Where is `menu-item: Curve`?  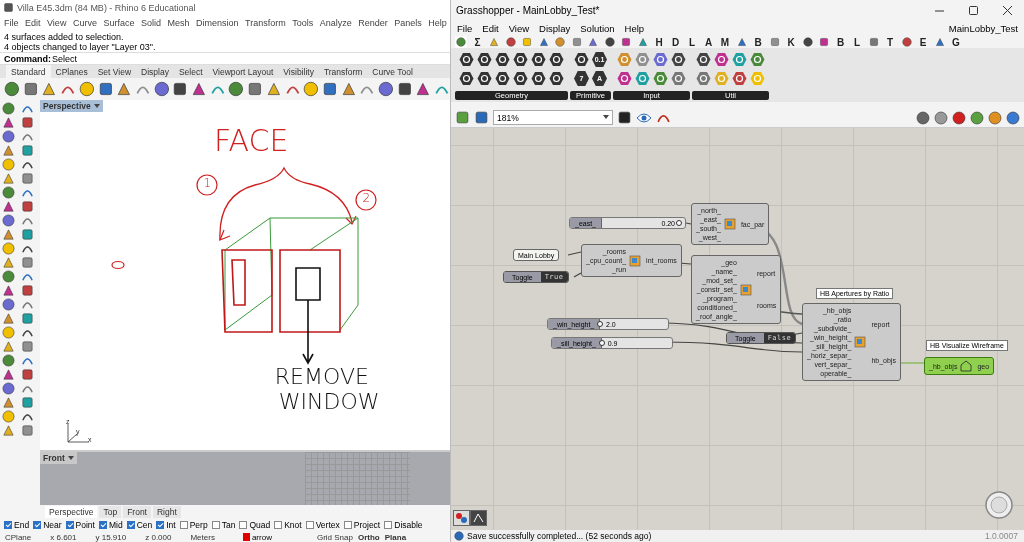 menu-item: Curve is located at coordinates (84, 22).